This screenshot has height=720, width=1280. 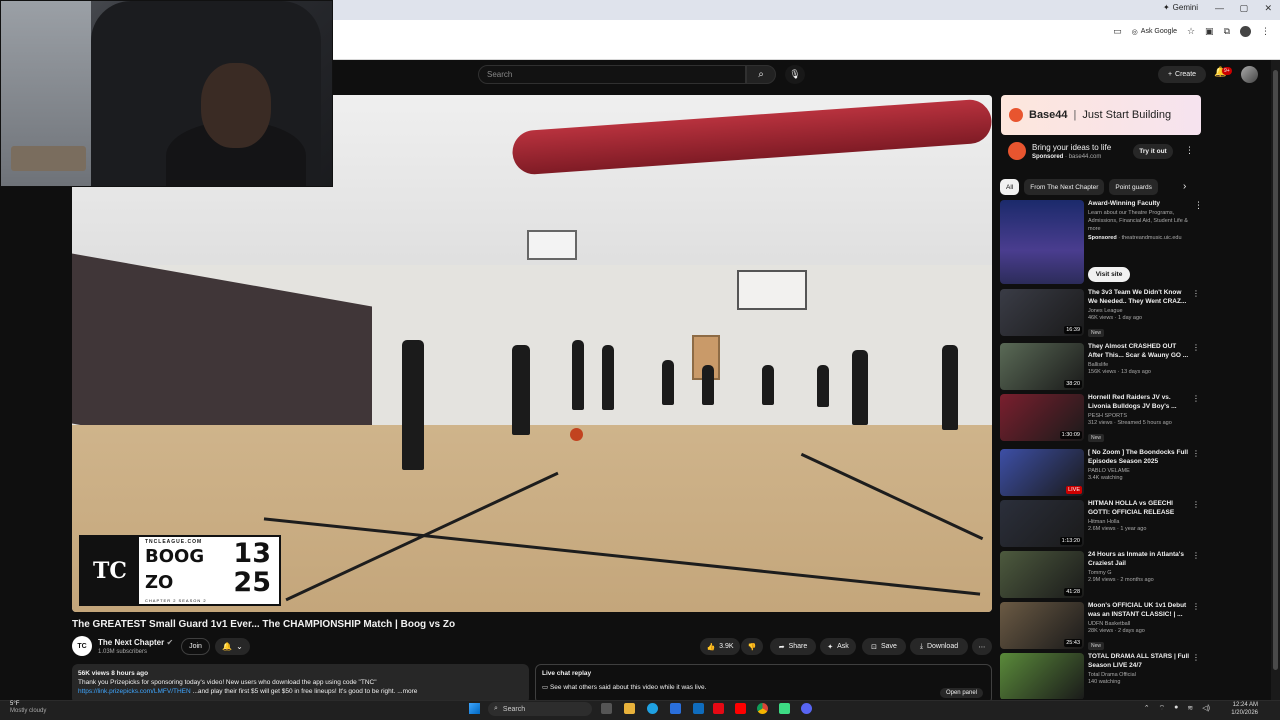 What do you see at coordinates (606, 708) in the screenshot?
I see `task-view-icon` at bounding box center [606, 708].